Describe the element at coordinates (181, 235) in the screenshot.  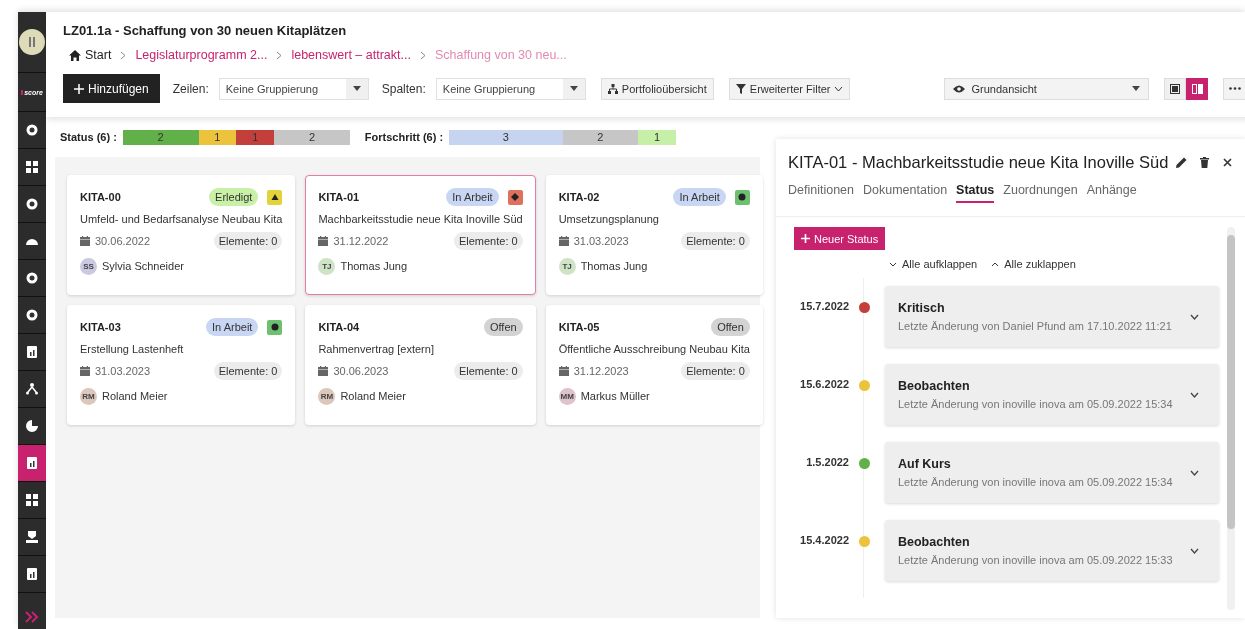
I see `task-card: KITA-00 Erledigt Umfeld- und Bedarfsanalyse Neubau Kita 30.06.2022 Elemente: 0 SS Sylvia Schneider` at that location.